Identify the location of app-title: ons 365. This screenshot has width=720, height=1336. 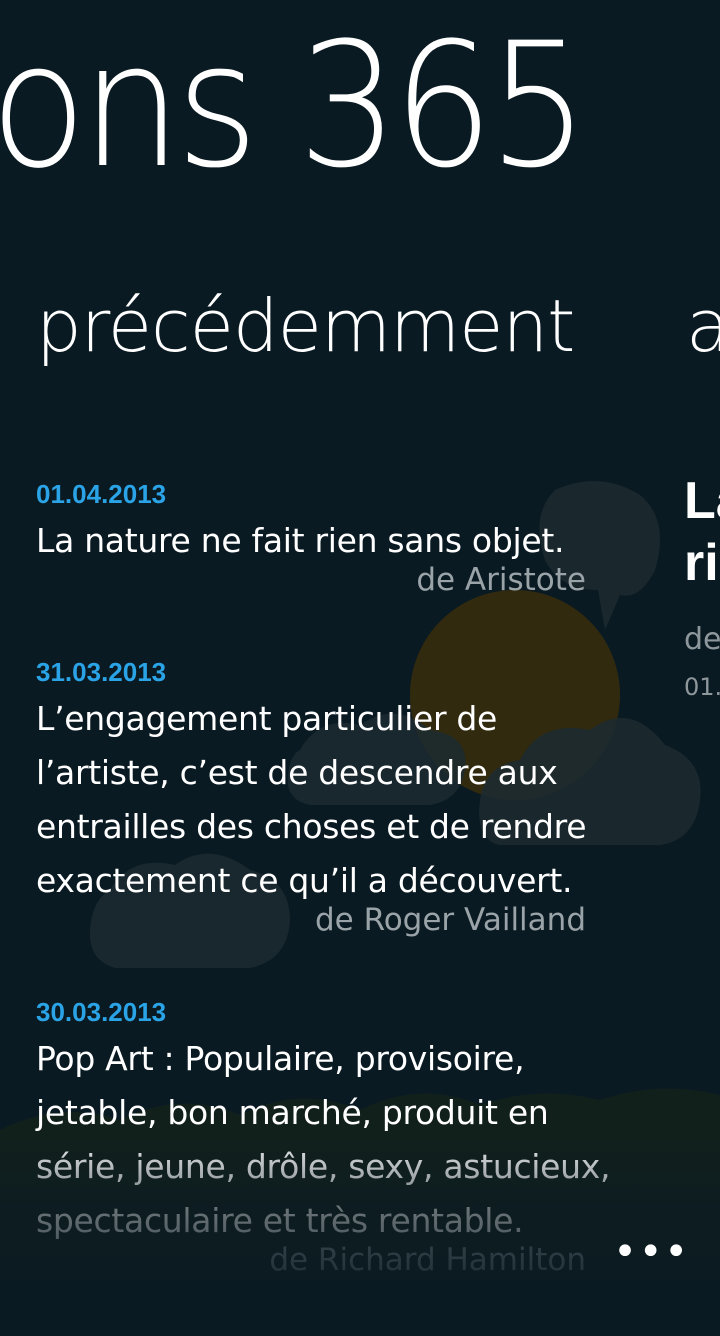
(294, 105).